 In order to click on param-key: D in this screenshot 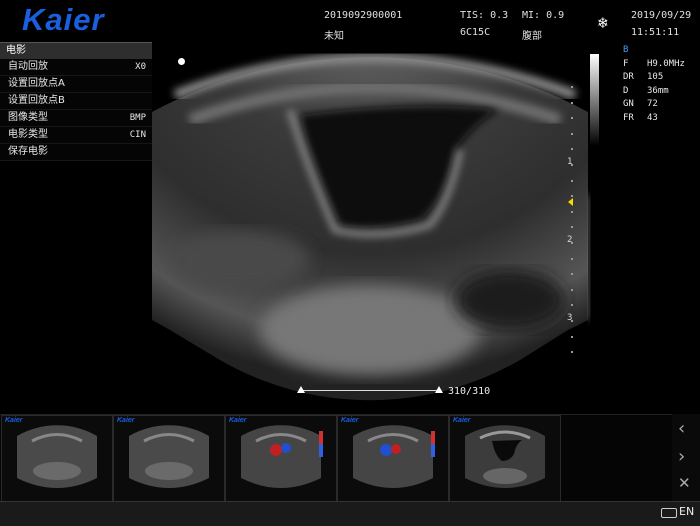, I will do `click(626, 90)`.